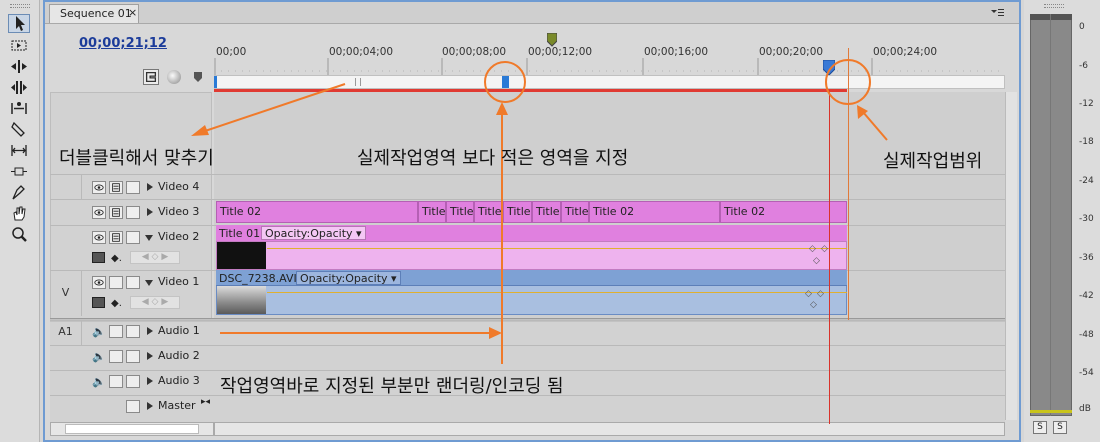  I want to click on meter-label: -24, so click(1086, 181).